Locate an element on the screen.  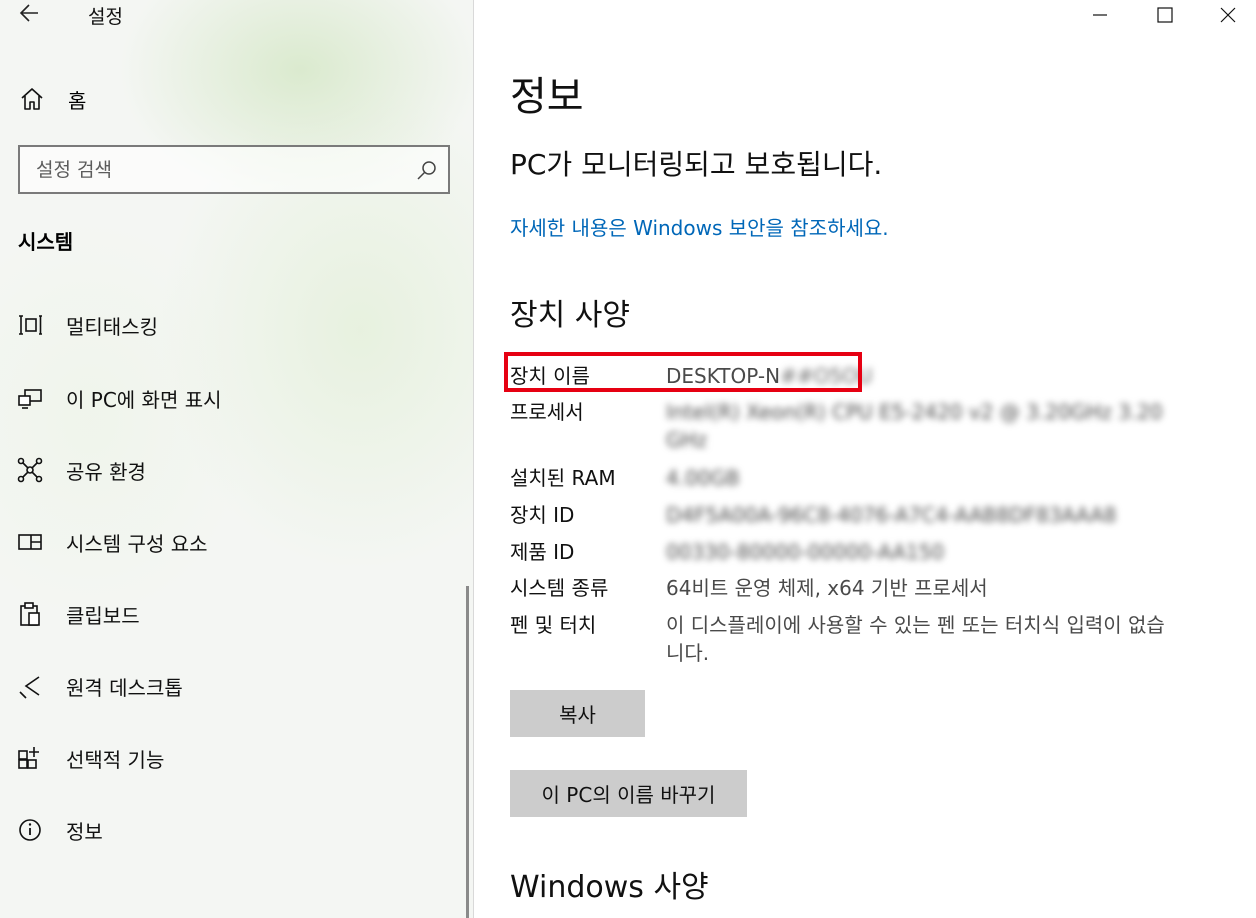
section-title: 시스템 is located at coordinates (46, 242).